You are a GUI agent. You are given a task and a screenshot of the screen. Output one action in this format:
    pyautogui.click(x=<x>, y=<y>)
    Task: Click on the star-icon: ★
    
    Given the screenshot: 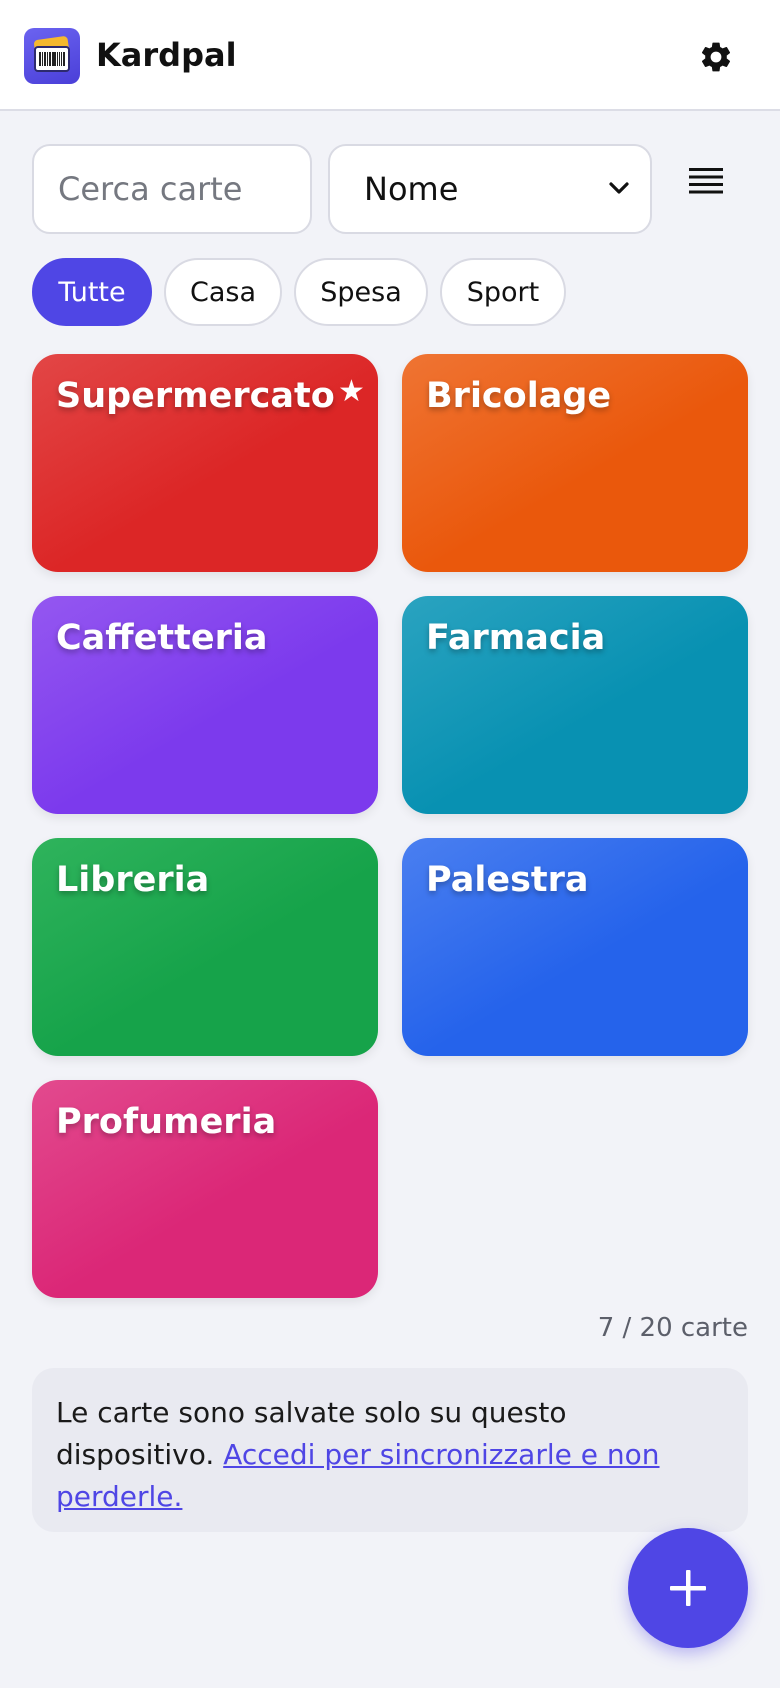 What is the action you would take?
    pyautogui.click(x=351, y=391)
    